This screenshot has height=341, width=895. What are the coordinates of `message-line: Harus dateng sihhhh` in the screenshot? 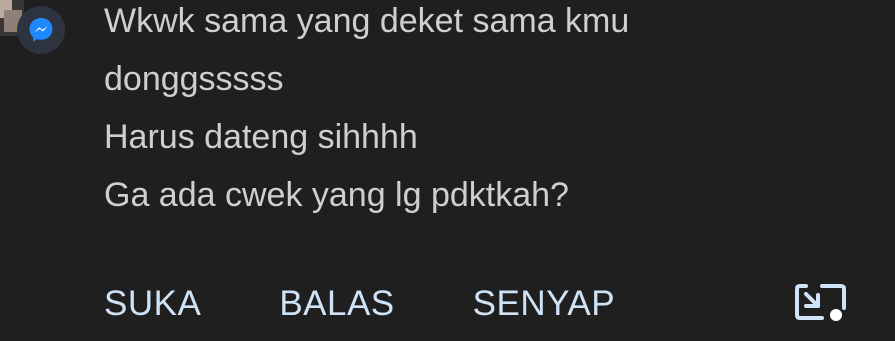 It's located at (261, 137).